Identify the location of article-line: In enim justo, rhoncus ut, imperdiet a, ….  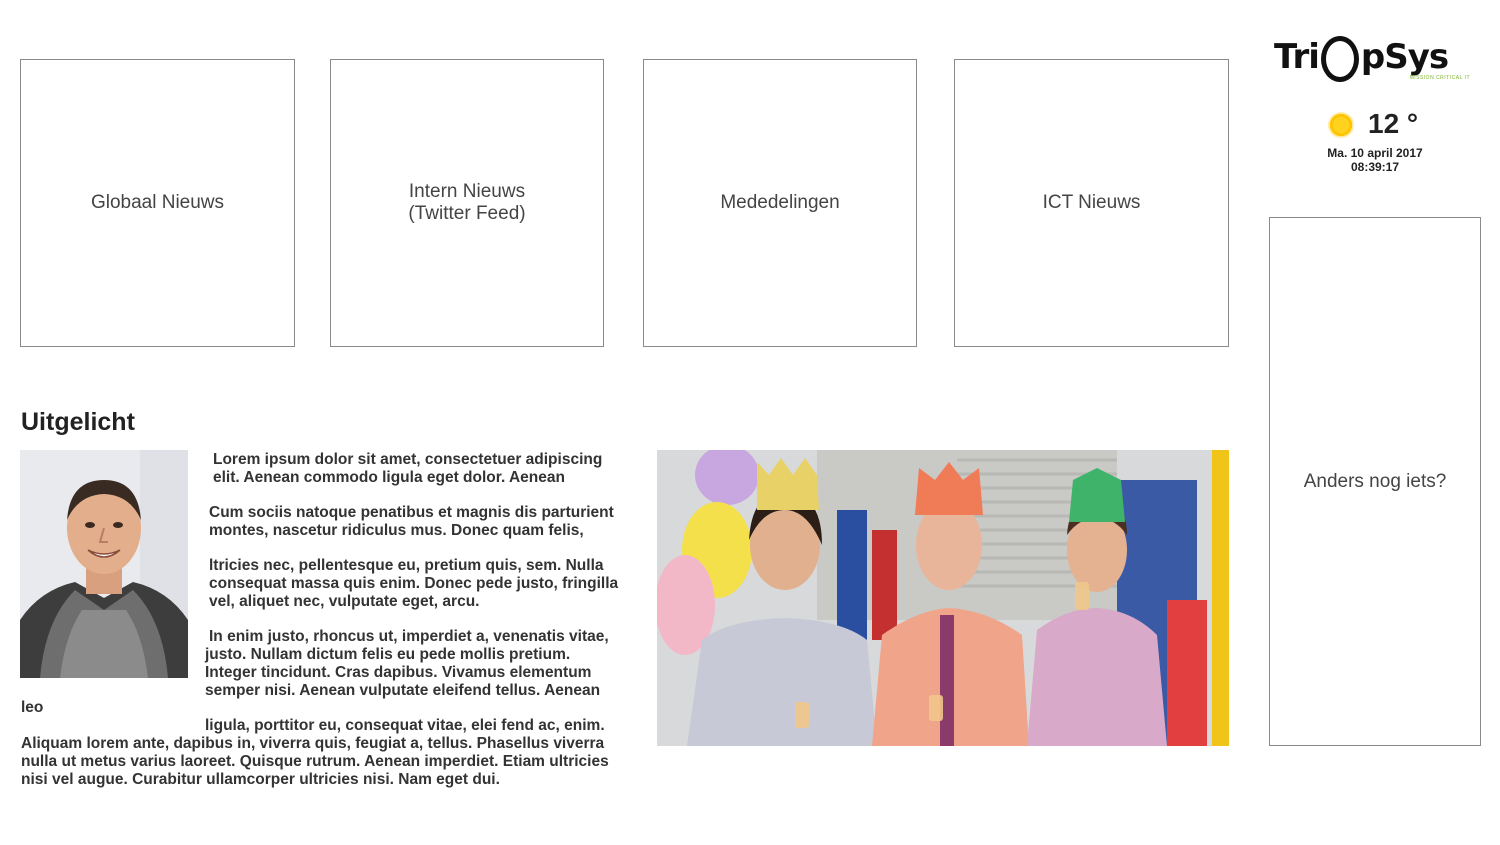
(409, 636).